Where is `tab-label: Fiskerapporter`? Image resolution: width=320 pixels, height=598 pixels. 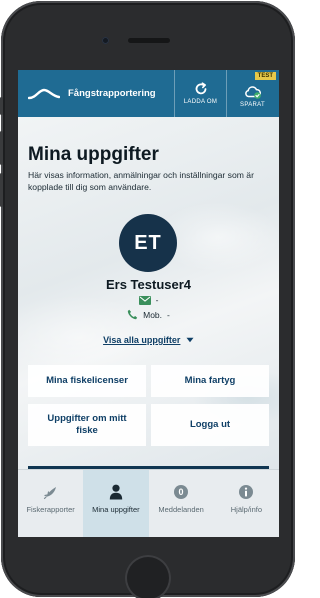 tab-label: Fiskerapporter is located at coordinates (50, 509).